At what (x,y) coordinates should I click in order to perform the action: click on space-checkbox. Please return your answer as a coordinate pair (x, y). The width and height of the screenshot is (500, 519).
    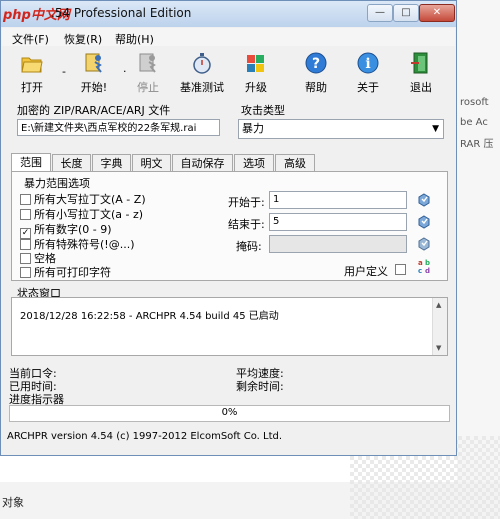
    Looking at the image, I should click on (25, 258).